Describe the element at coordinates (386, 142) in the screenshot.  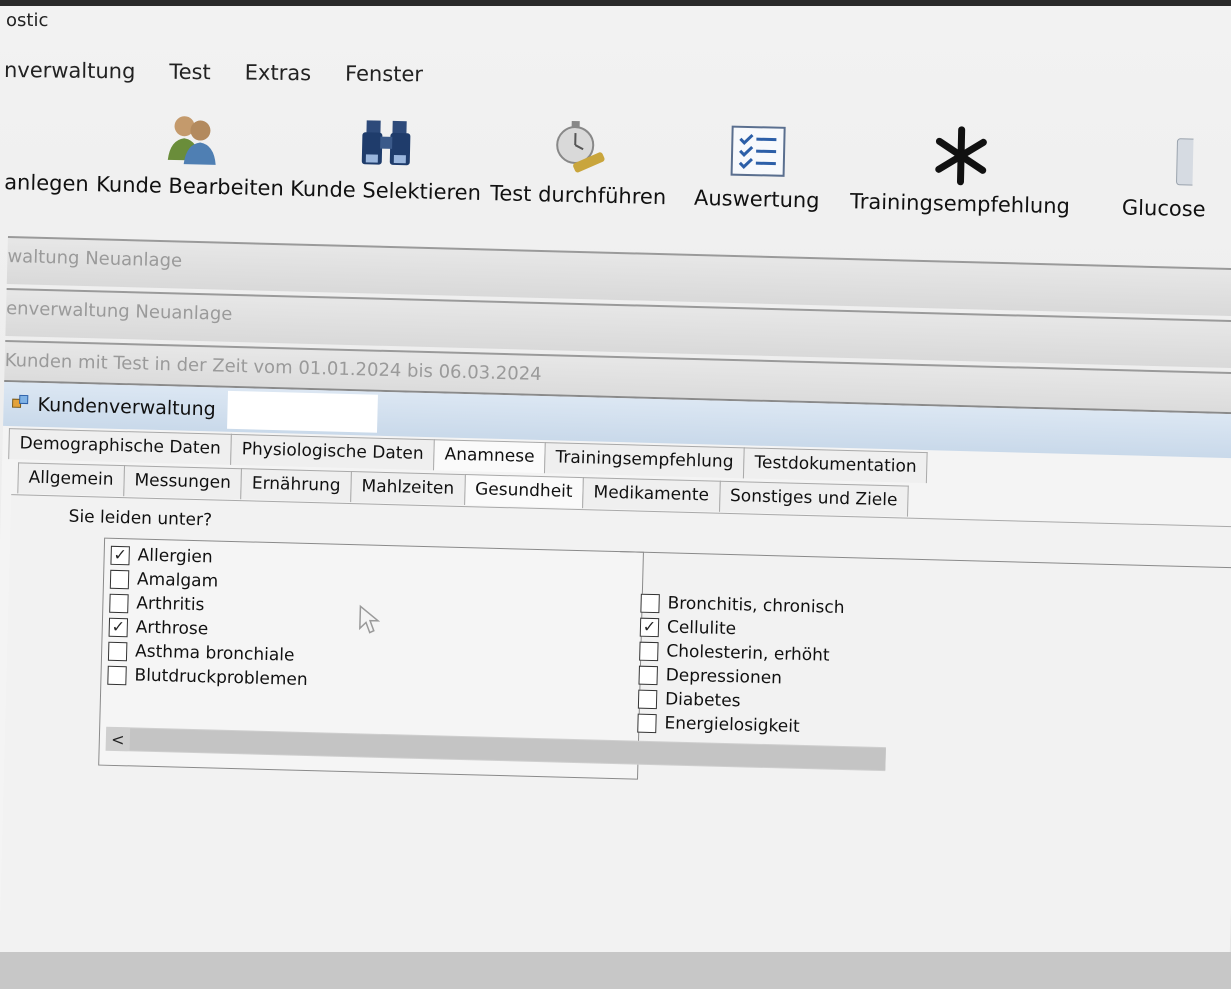
I see `binoculars-icon` at that location.